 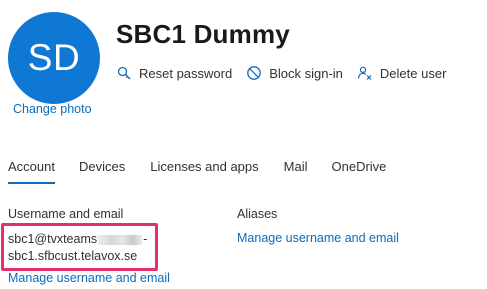 I want to click on email-suffix: -, so click(x=145, y=239).